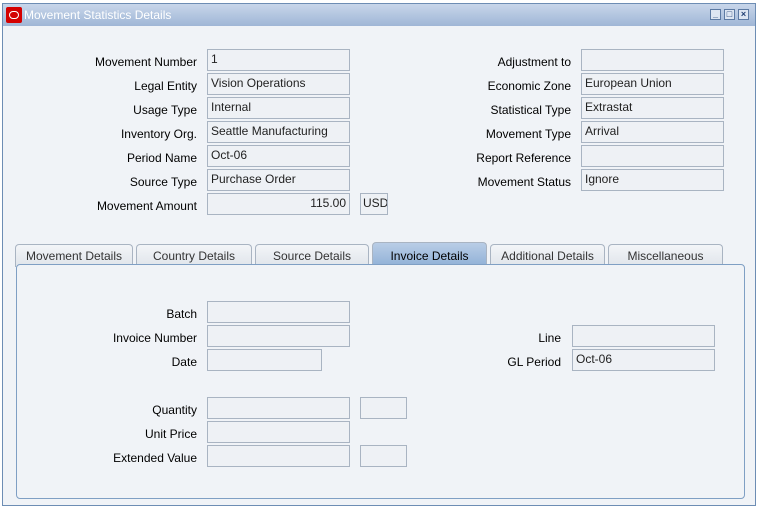  I want to click on quantity-field, so click(278, 408).